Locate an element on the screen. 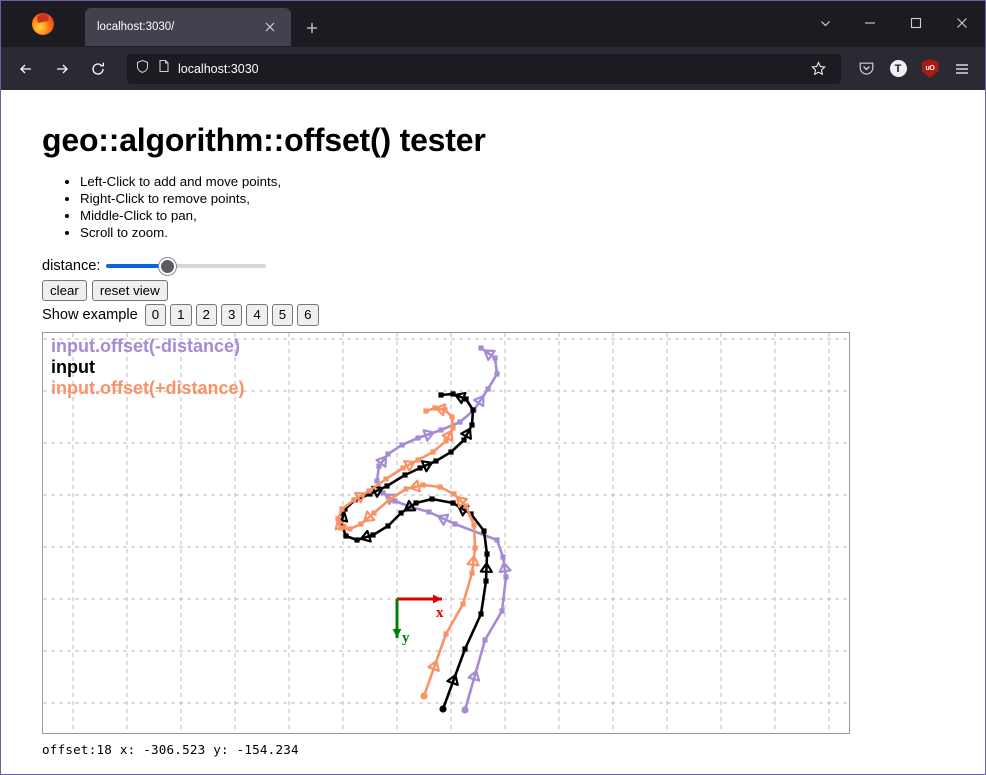 The width and height of the screenshot is (986, 775). axis-indicator: xy is located at coordinates (418, 620).